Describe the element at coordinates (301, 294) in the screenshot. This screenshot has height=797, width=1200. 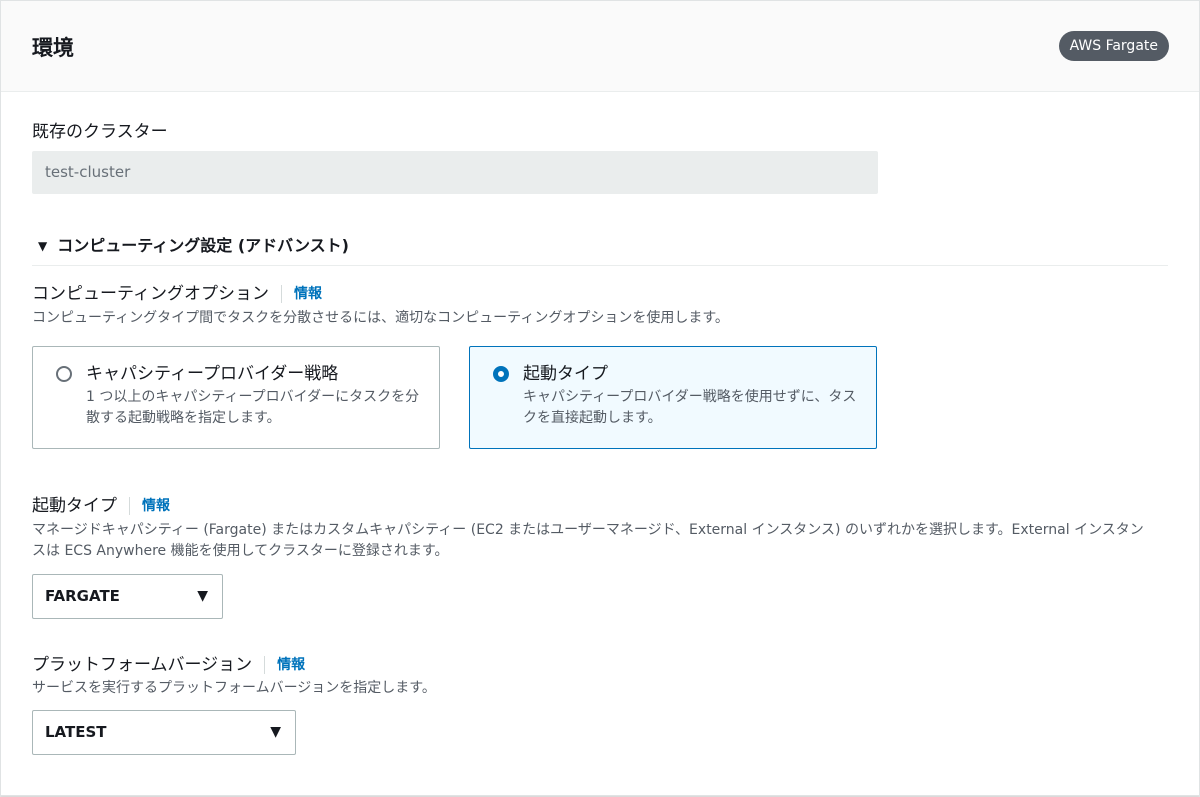
I see `compute-options-info-link: 情報` at that location.